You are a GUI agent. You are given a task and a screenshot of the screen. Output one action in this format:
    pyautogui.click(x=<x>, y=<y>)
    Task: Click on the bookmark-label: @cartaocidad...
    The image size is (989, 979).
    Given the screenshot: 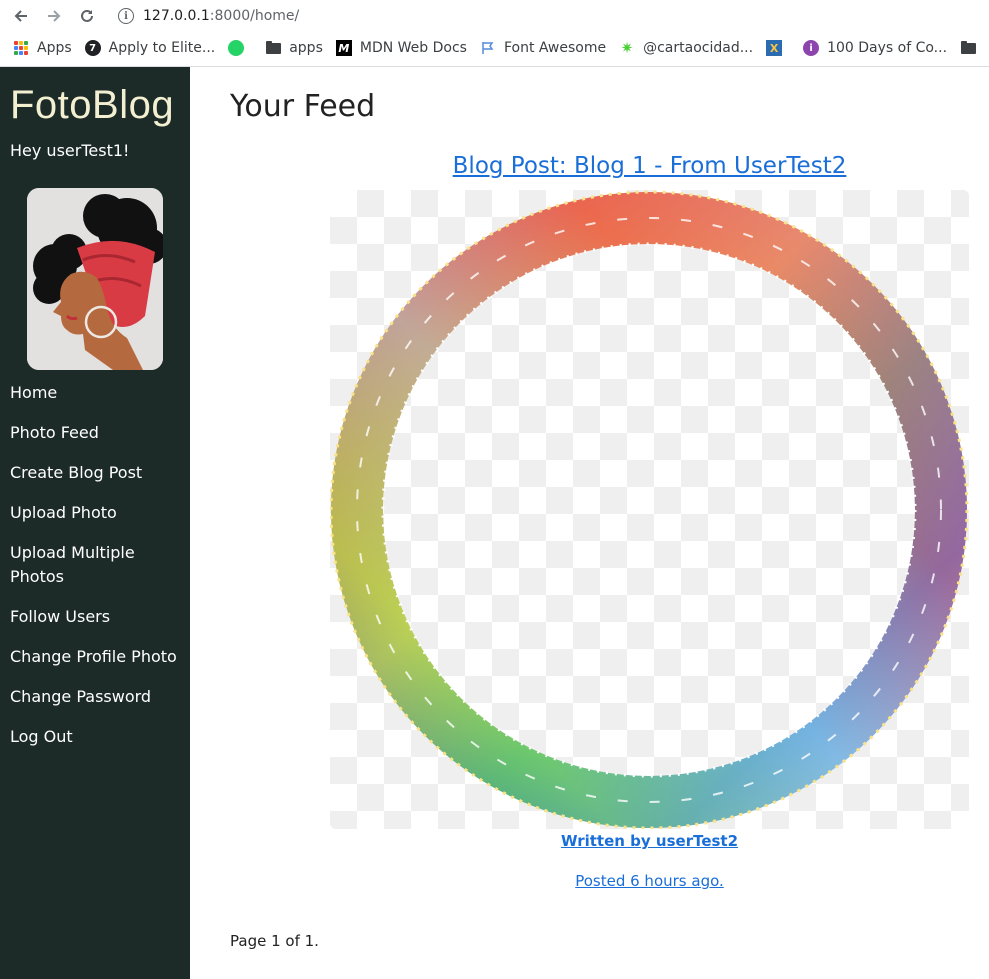 What is the action you would take?
    pyautogui.click(x=698, y=48)
    